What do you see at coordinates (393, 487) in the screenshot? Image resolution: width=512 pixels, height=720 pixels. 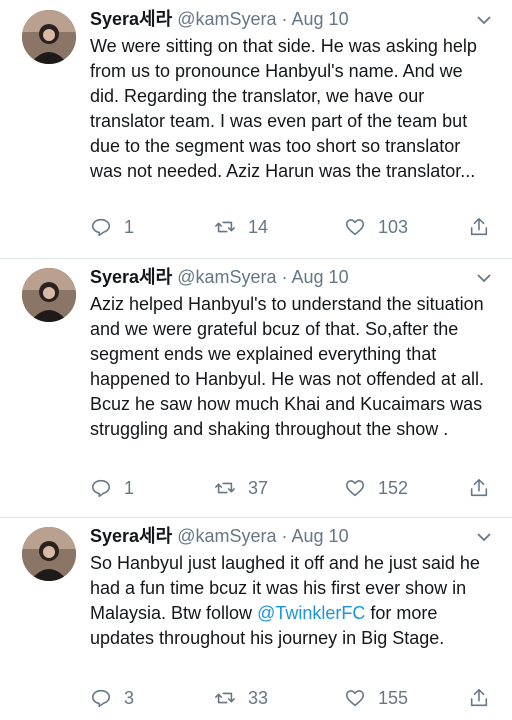 I see `like-count: 152` at bounding box center [393, 487].